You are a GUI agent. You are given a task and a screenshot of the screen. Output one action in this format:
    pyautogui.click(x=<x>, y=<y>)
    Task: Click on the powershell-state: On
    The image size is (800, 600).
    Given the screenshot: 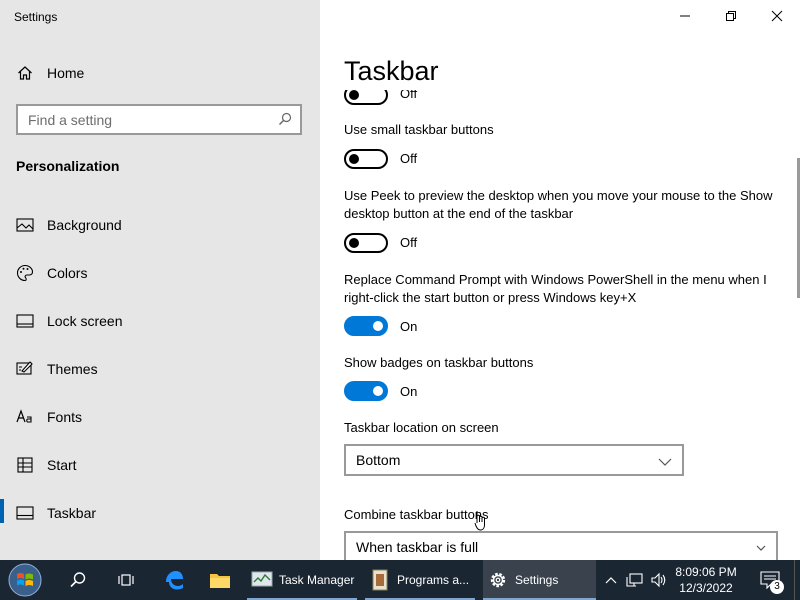 What is the action you would take?
    pyautogui.click(x=409, y=326)
    